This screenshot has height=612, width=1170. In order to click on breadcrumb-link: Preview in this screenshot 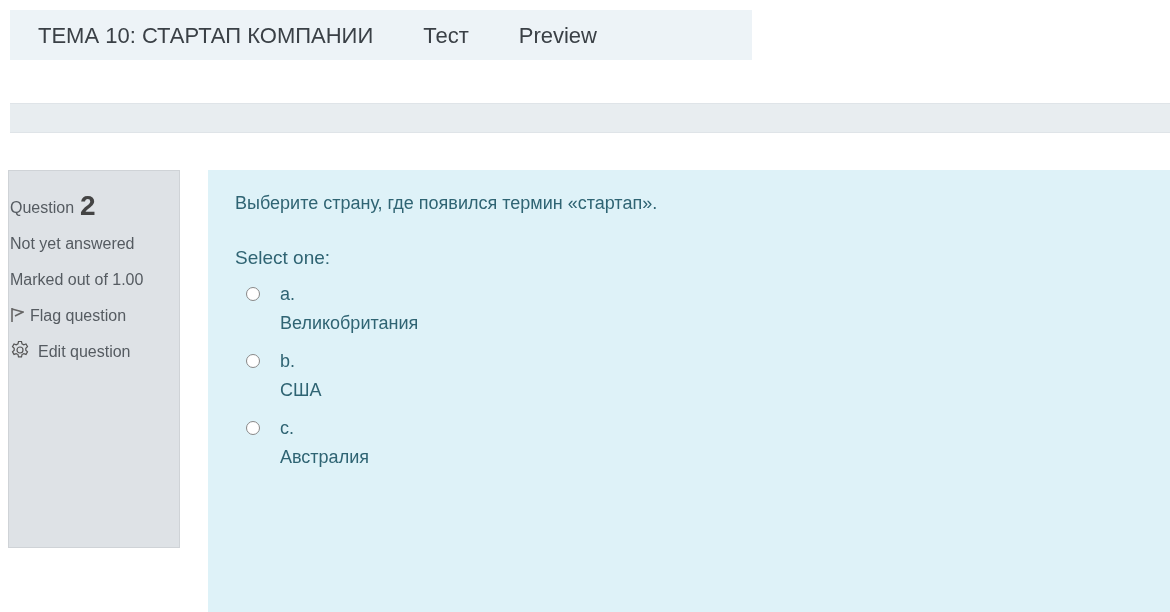, I will do `click(557, 35)`.